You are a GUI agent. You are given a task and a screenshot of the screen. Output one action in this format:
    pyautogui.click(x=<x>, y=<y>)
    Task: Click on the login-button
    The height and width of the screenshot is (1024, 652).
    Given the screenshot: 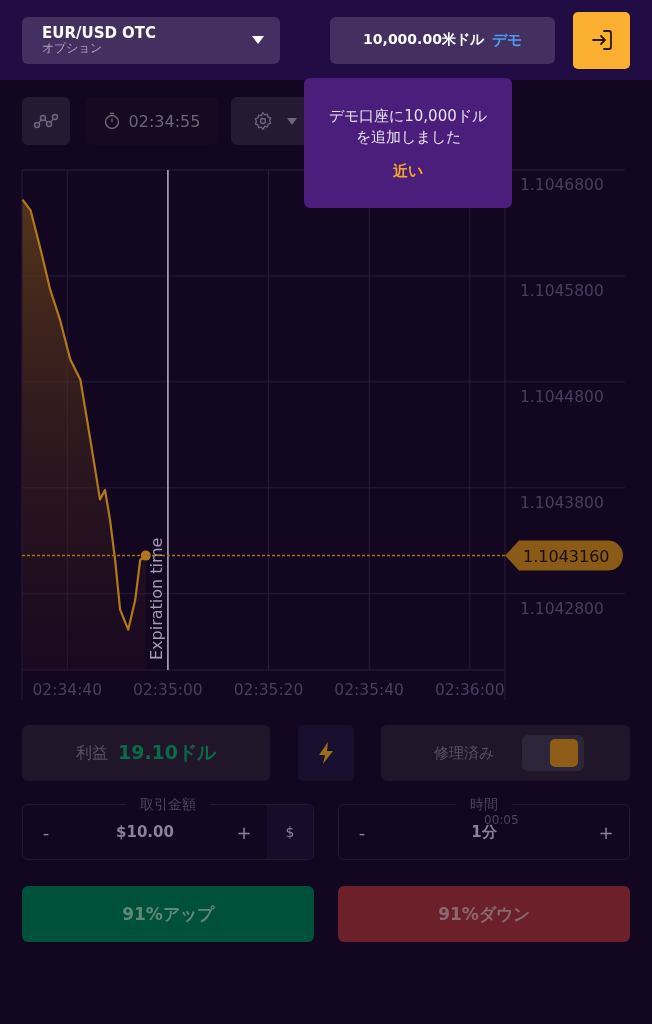 What is the action you would take?
    pyautogui.click(x=601, y=40)
    